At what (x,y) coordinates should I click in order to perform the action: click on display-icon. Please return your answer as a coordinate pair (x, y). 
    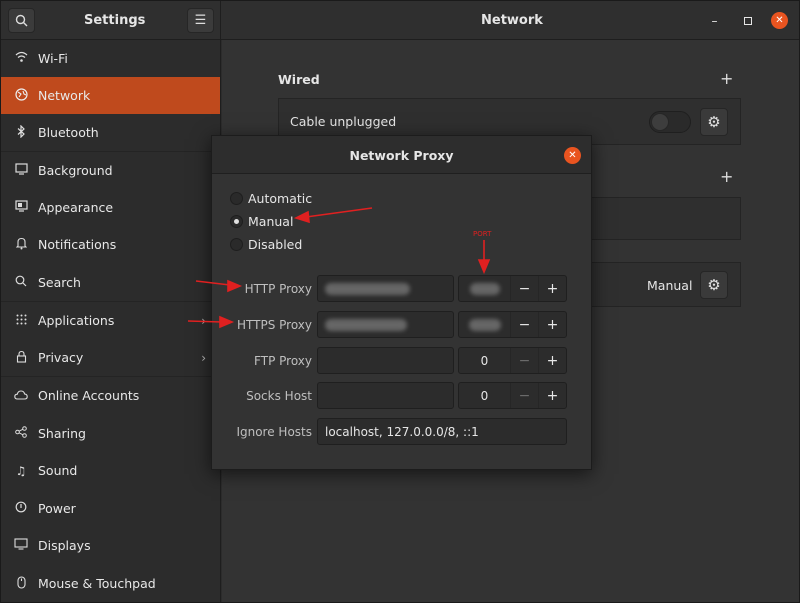
    Looking at the image, I should click on (21, 545).